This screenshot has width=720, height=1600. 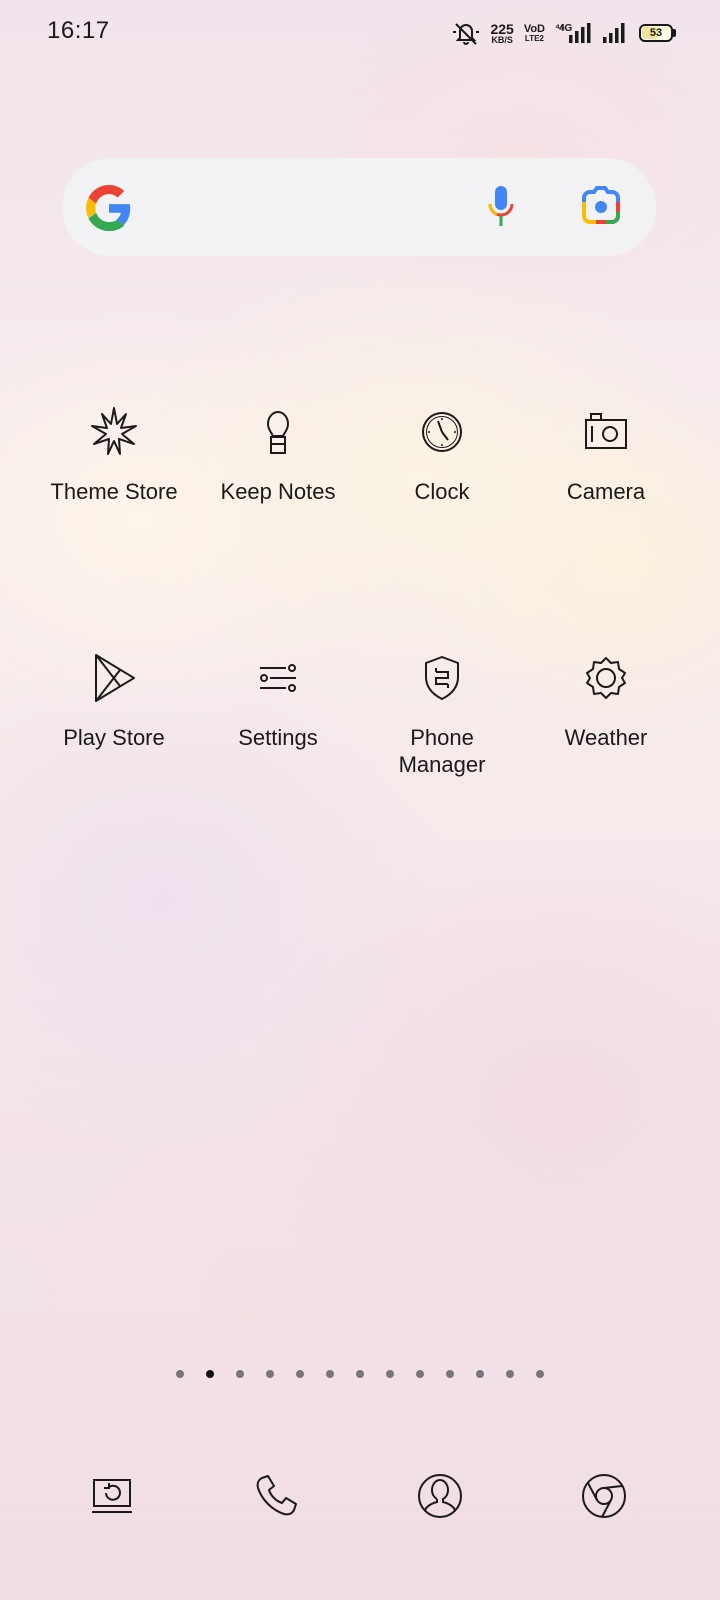 I want to click on app-label-line: Phone, so click(x=442, y=737).